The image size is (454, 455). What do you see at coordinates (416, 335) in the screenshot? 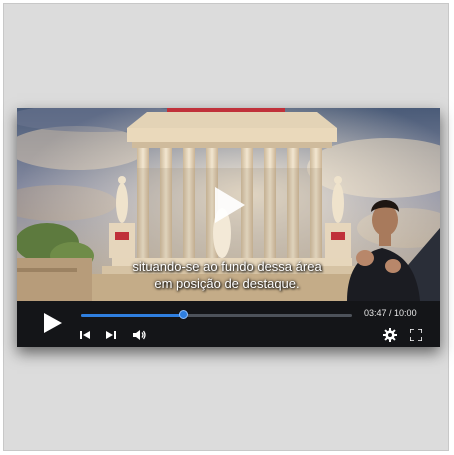
I see `fullscreen-icon` at bounding box center [416, 335].